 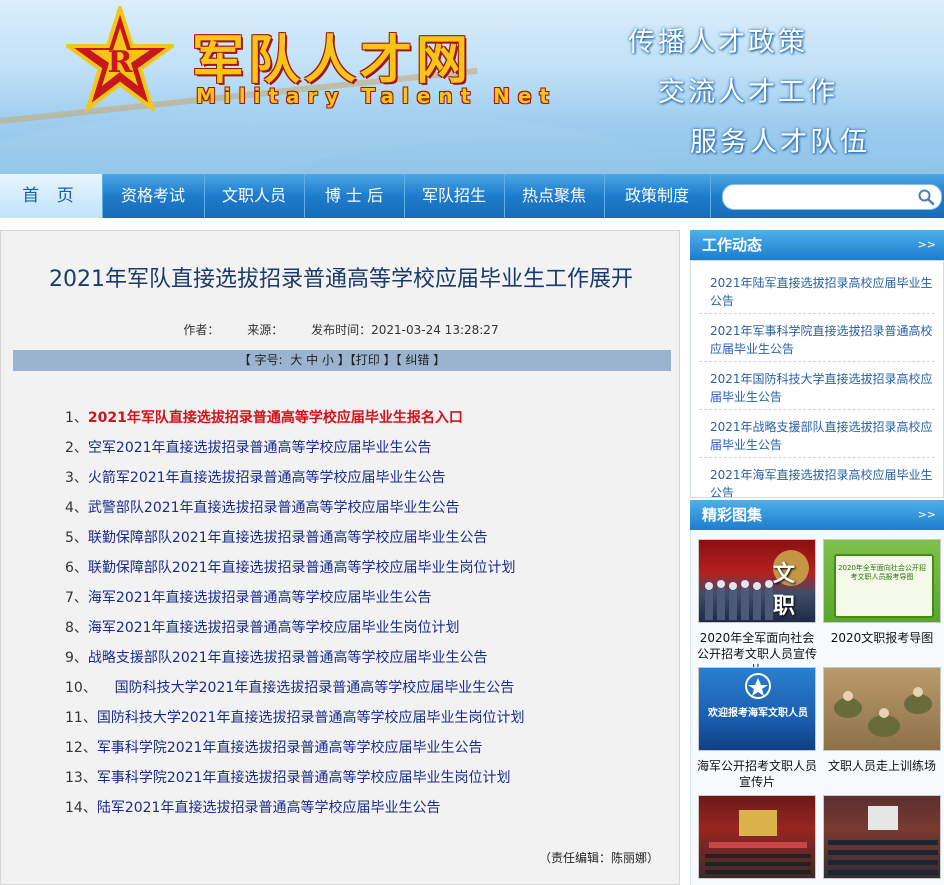 I want to click on article-title: 2021年军队直接选拔招录普通高等学校应届毕业生工作展开, so click(x=341, y=279).